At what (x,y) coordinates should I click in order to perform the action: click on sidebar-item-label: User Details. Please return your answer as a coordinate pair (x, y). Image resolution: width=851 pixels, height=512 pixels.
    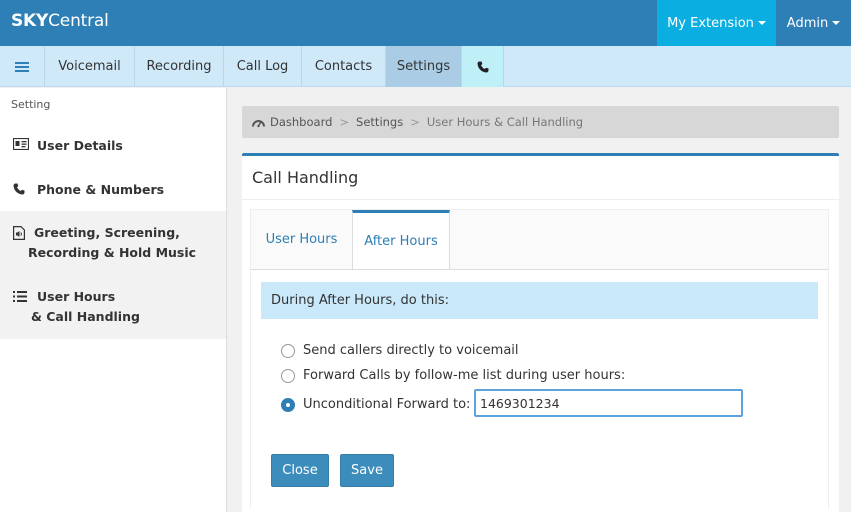
    Looking at the image, I should click on (80, 145).